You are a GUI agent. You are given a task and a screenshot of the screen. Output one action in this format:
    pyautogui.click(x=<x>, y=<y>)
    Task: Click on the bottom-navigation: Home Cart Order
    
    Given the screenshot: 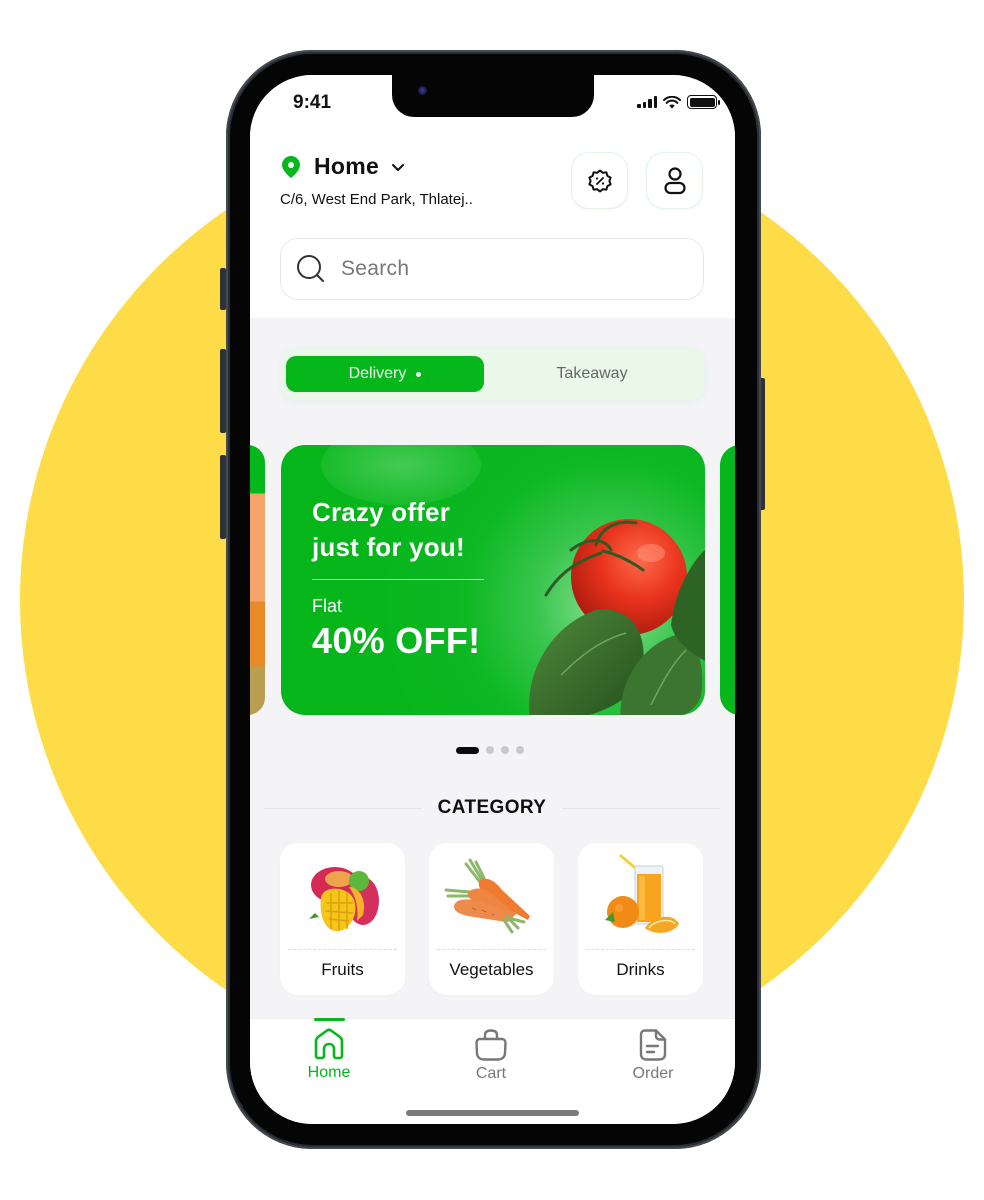 What is the action you would take?
    pyautogui.click(x=492, y=1071)
    